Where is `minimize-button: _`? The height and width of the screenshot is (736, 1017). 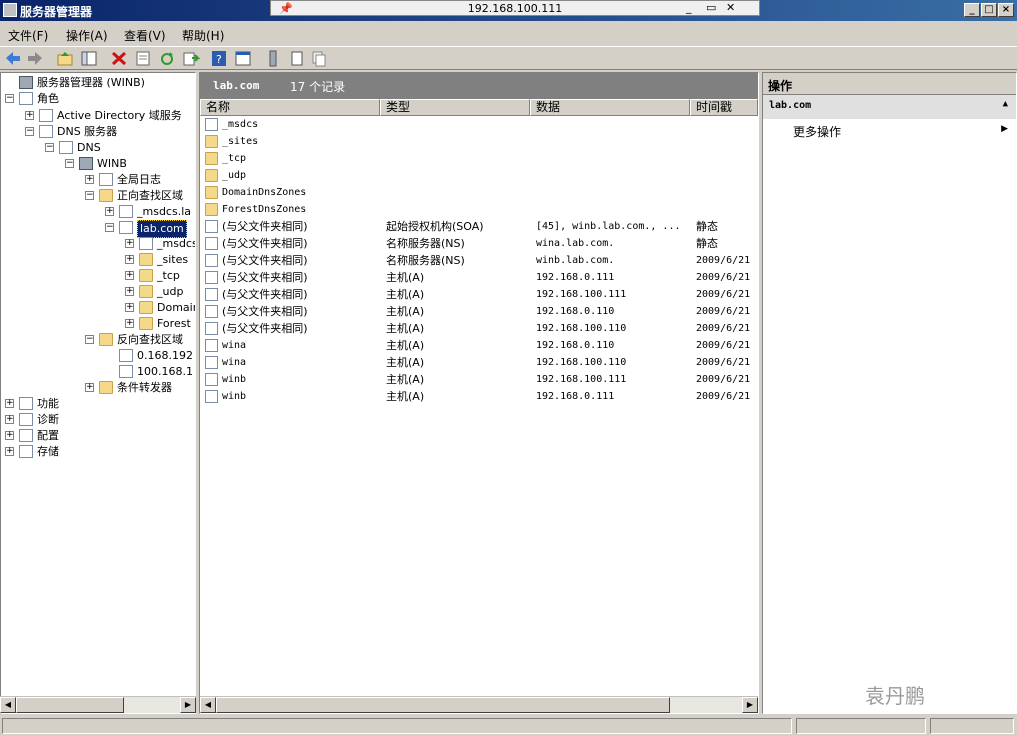
minimize-button: _ is located at coordinates (972, 10).